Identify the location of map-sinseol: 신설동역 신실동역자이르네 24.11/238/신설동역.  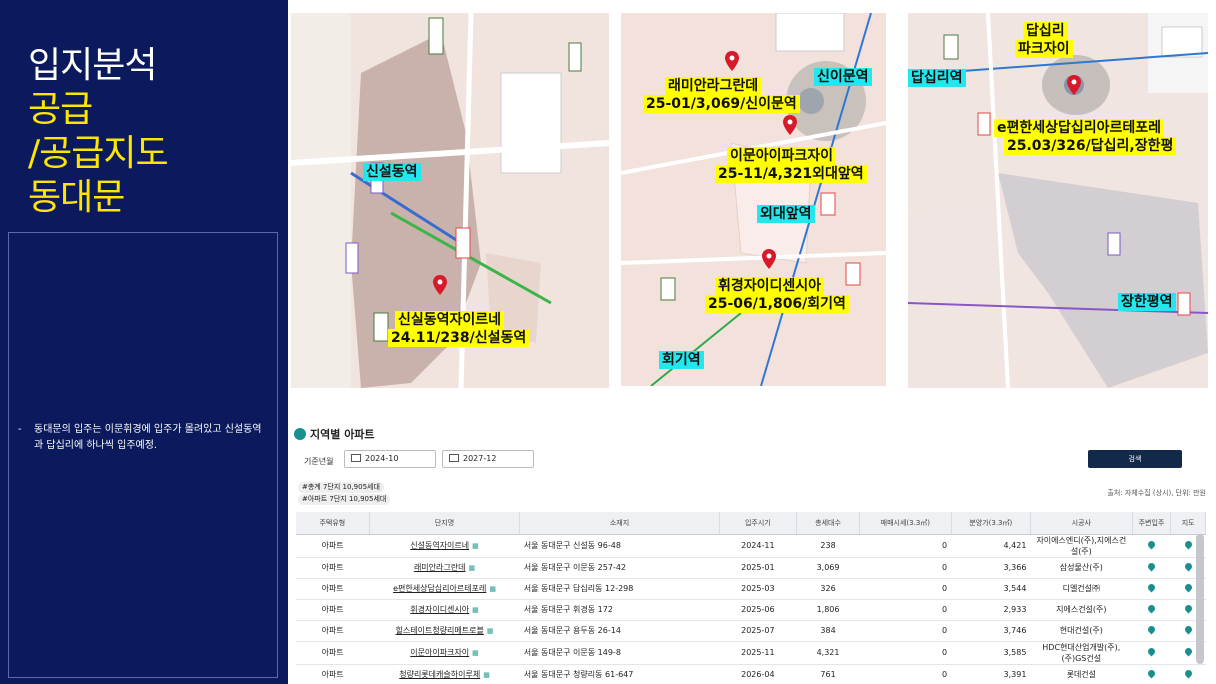
(450, 200).